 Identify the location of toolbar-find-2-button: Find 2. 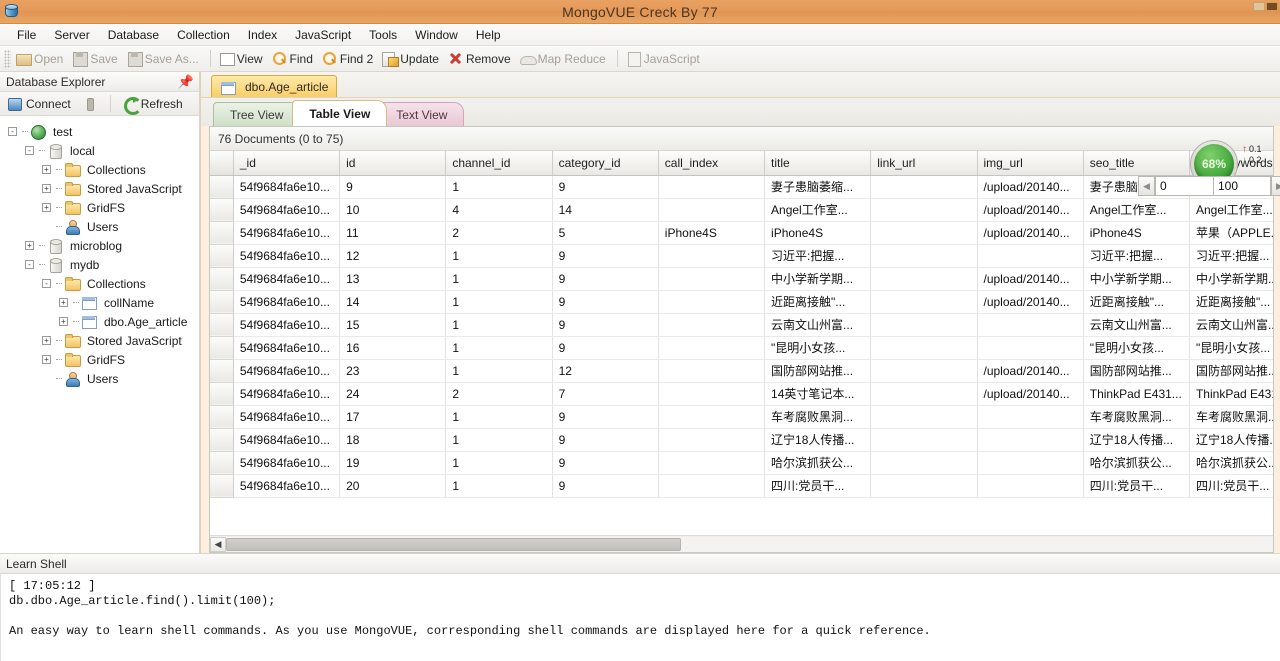
(349, 58).